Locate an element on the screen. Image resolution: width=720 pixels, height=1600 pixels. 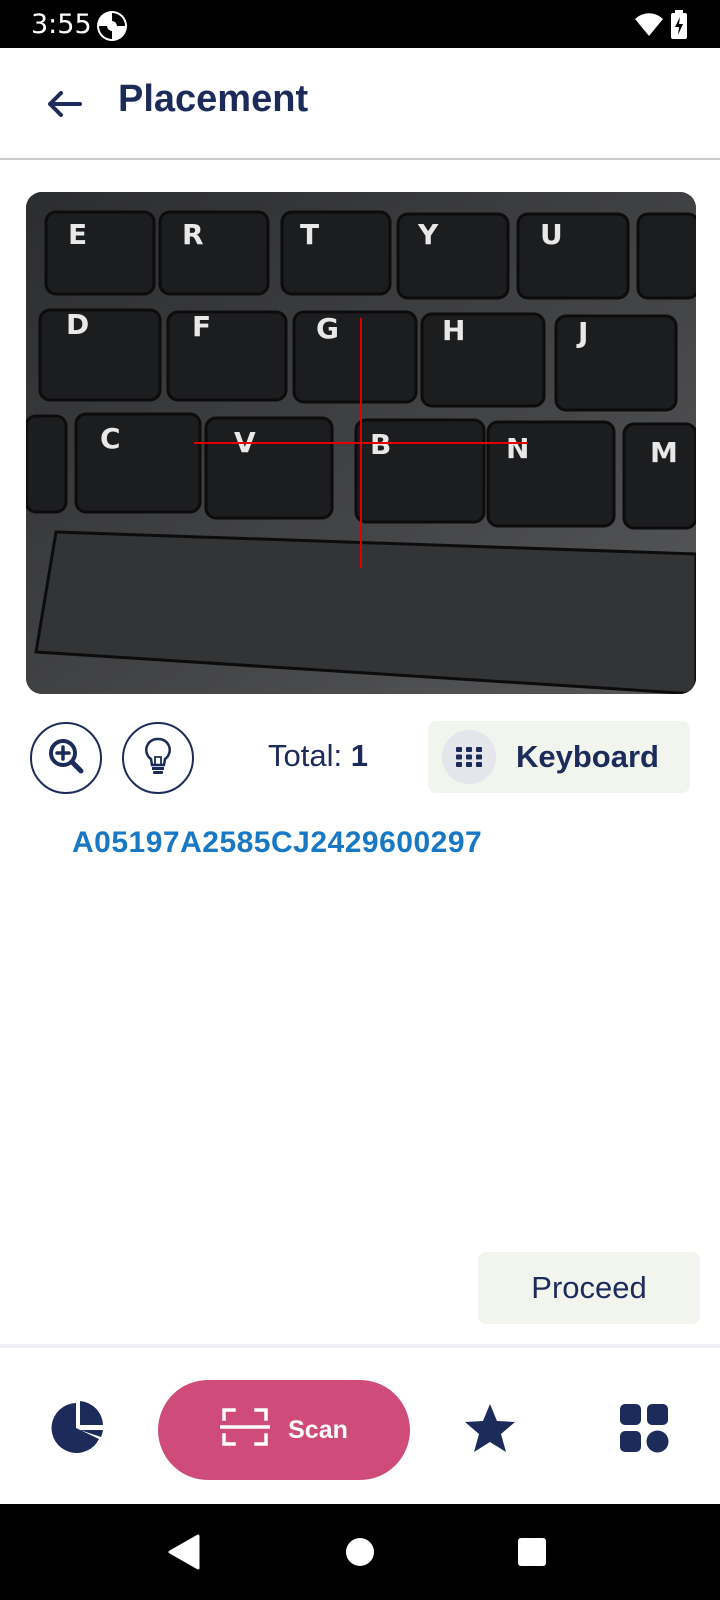
zoom-in-icon is located at coordinates (66, 758).